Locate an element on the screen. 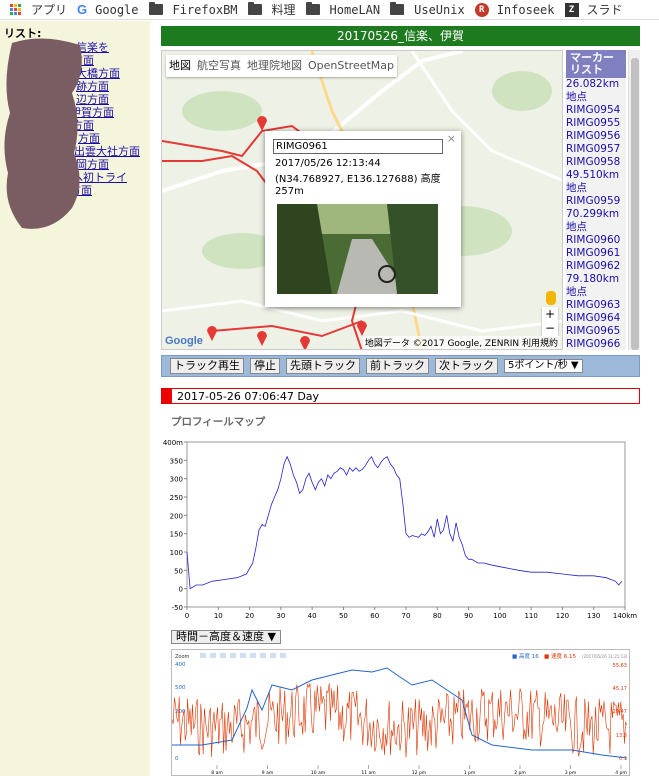  bookmark-useunix: UseUnix is located at coordinates (427, 9).